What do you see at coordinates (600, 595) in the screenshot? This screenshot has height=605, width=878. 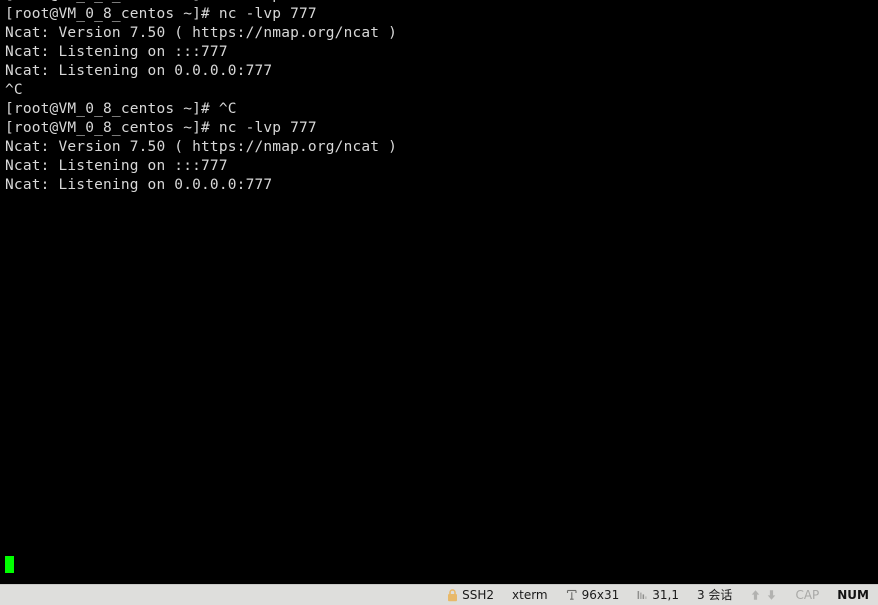 I see `status-screen-size-label: 96x31` at bounding box center [600, 595].